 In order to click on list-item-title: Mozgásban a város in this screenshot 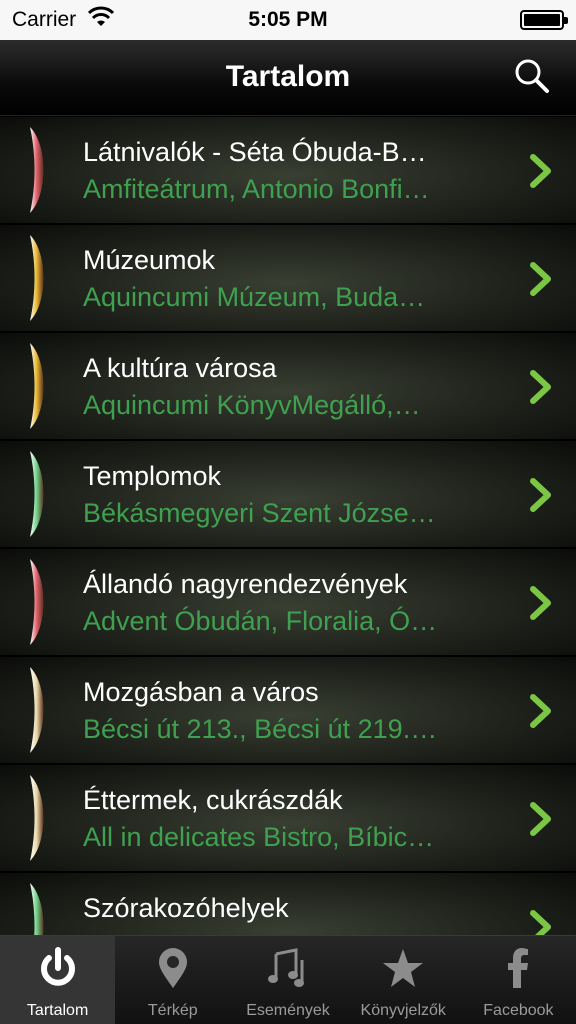, I will do `click(201, 692)`.